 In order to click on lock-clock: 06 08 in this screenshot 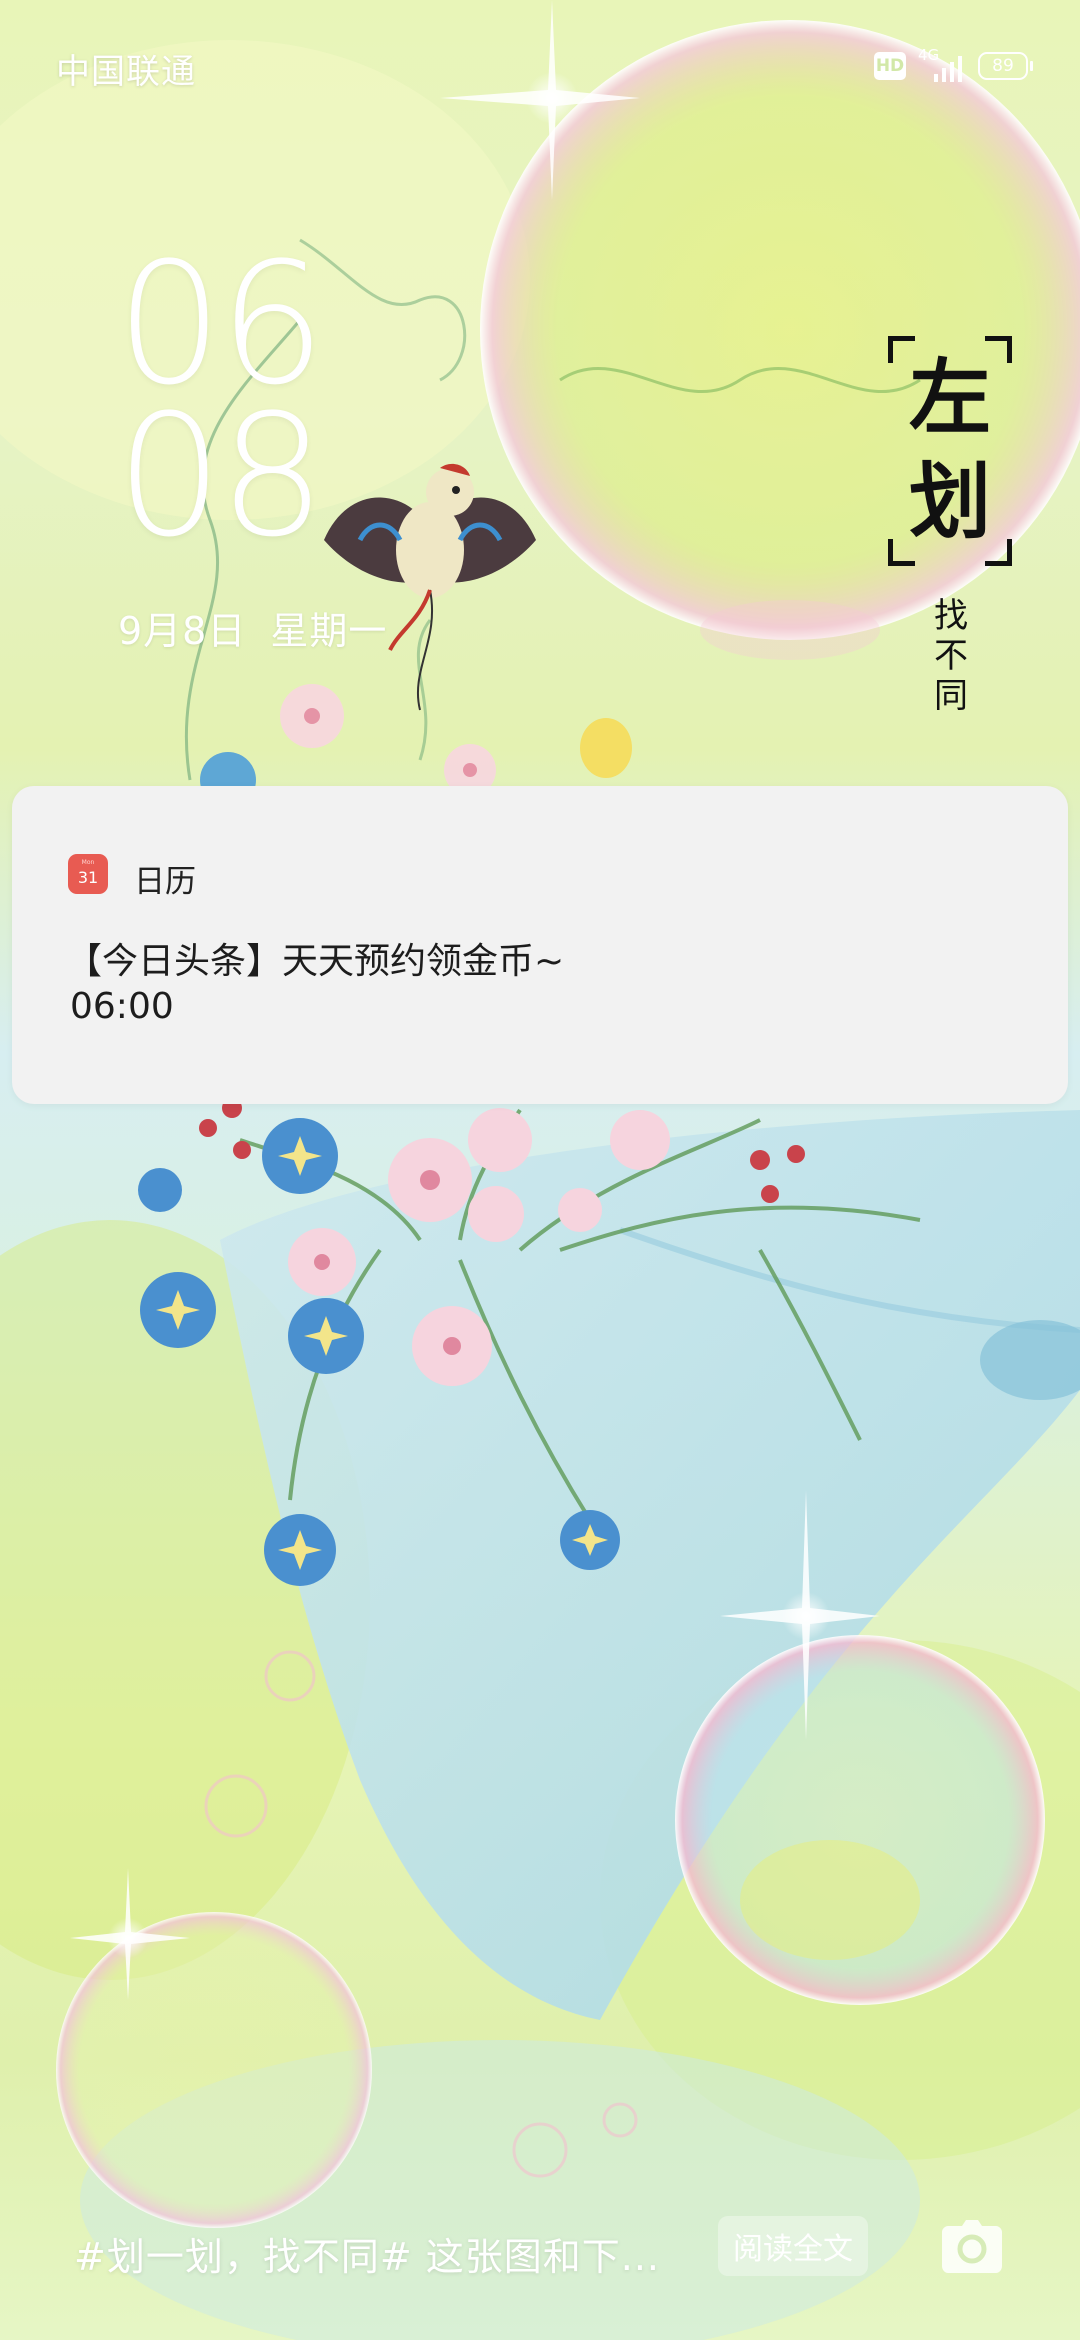, I will do `click(221, 407)`.